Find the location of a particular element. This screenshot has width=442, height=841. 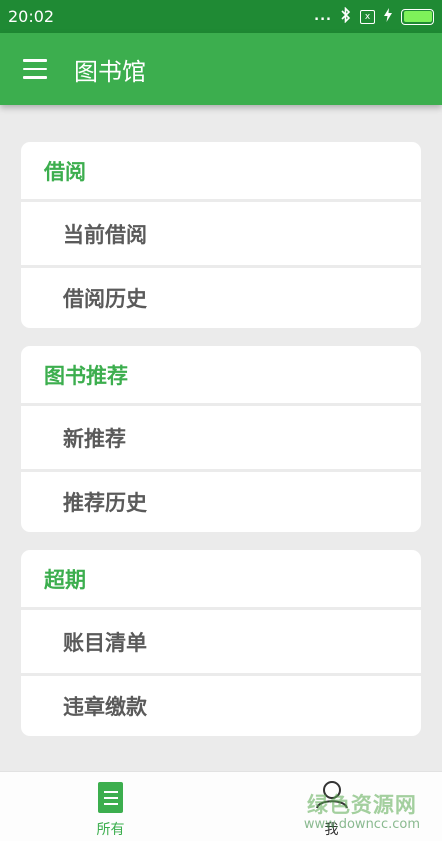

watermark: 绿色资源网 www.downcc.com is located at coordinates (361, 812).